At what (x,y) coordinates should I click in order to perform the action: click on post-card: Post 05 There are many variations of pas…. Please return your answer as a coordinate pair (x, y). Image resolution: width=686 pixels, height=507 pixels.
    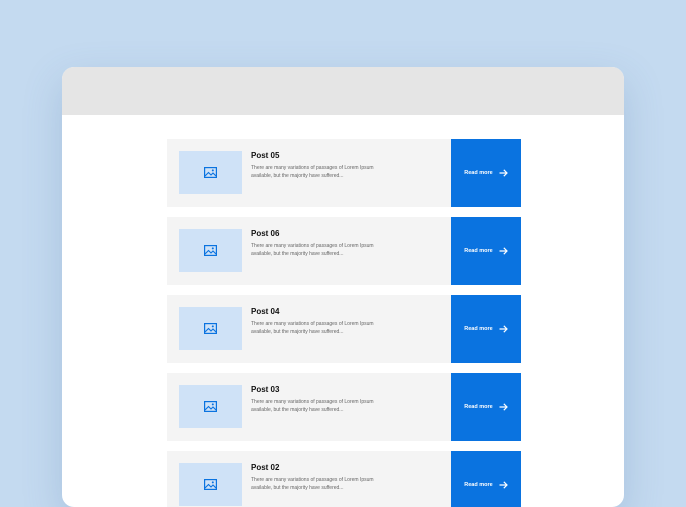
    Looking at the image, I should click on (344, 173).